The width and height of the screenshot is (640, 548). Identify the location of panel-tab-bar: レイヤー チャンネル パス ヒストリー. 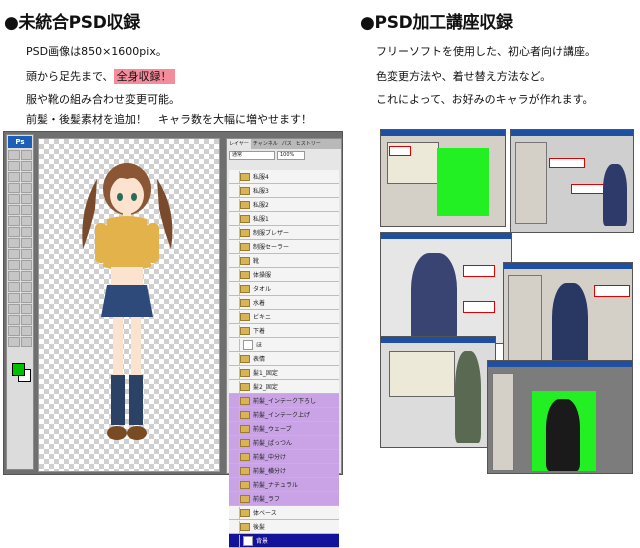
(284, 144).